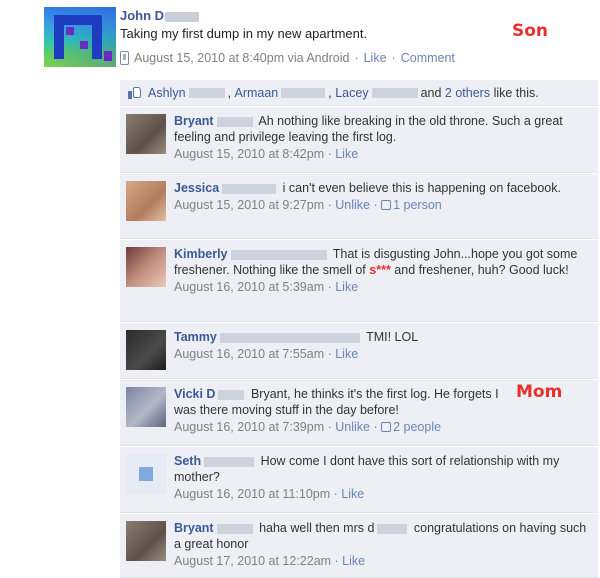 The image size is (600, 578). I want to click on comment-link: Comment, so click(428, 58).